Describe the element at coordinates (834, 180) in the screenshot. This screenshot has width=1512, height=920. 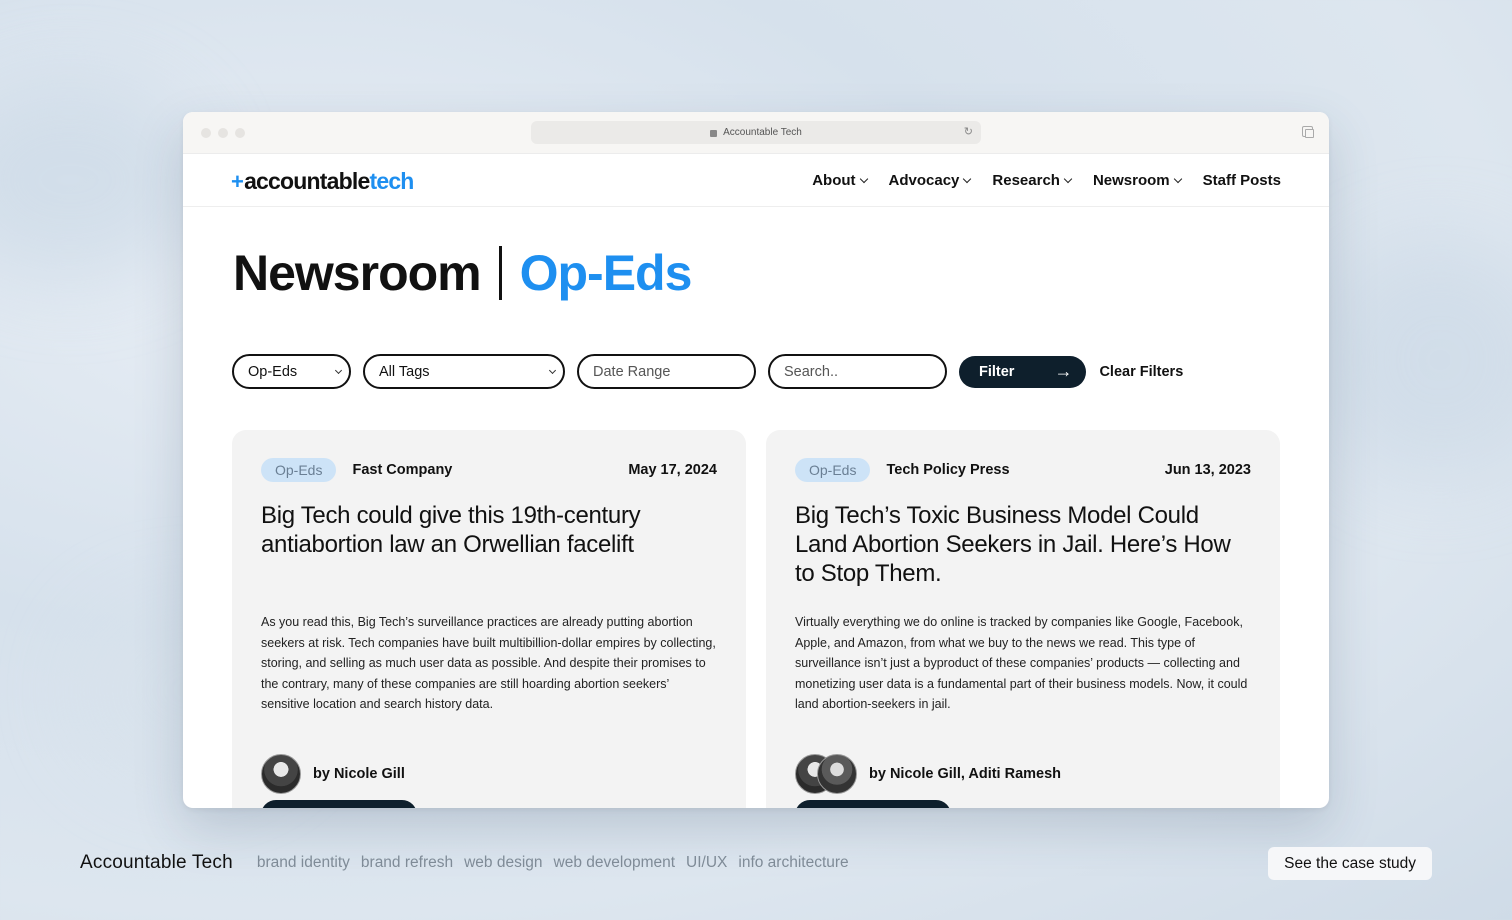
I see `nav-label: About` at that location.